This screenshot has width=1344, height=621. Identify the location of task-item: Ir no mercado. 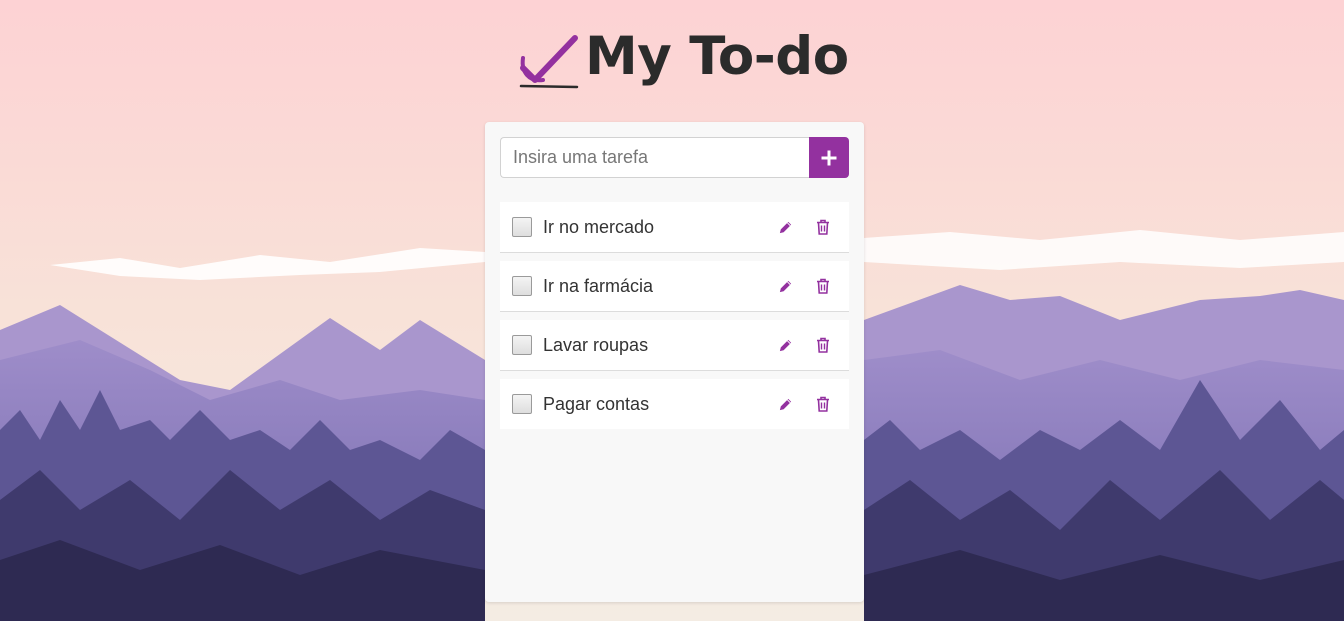
(674, 227).